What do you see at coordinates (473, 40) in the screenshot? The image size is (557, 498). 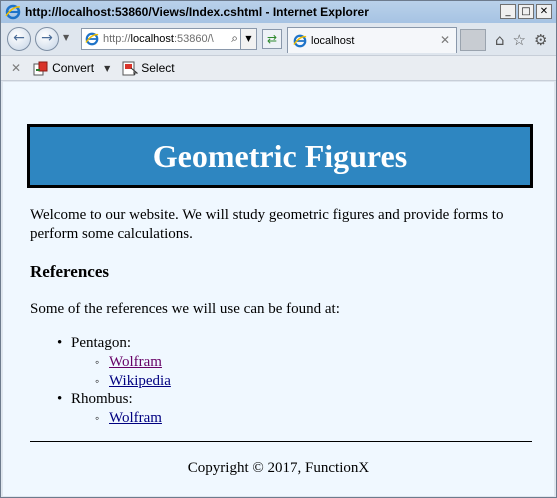 I see `new-tab-button` at bounding box center [473, 40].